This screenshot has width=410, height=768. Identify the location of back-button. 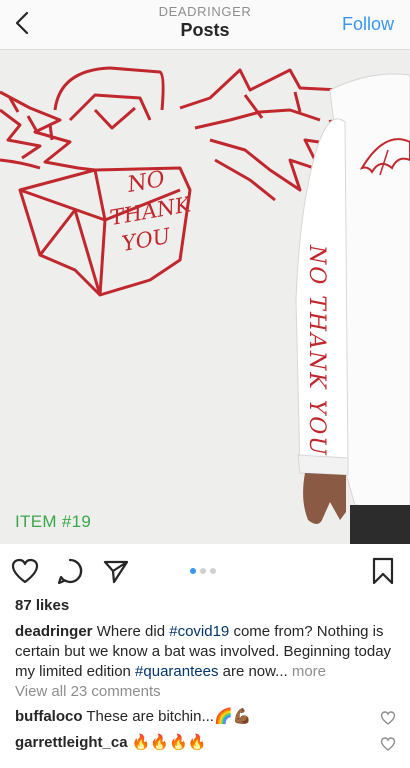
(23, 23).